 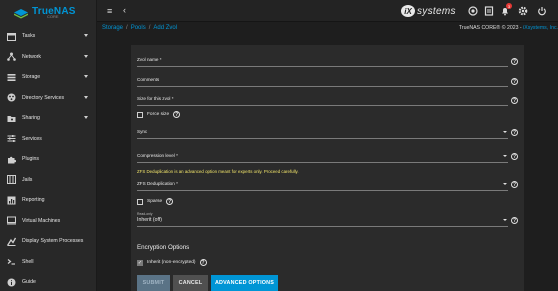 What do you see at coordinates (109, 11) in the screenshot?
I see `hamburger-menu-icon: ≡` at bounding box center [109, 11].